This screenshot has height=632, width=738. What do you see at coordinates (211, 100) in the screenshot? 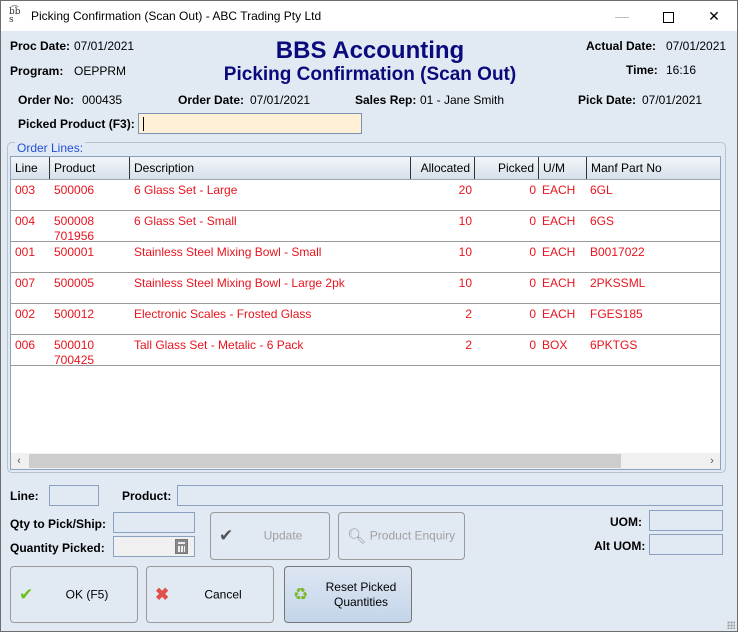
I see `order-date-label: Order Date:` at bounding box center [211, 100].